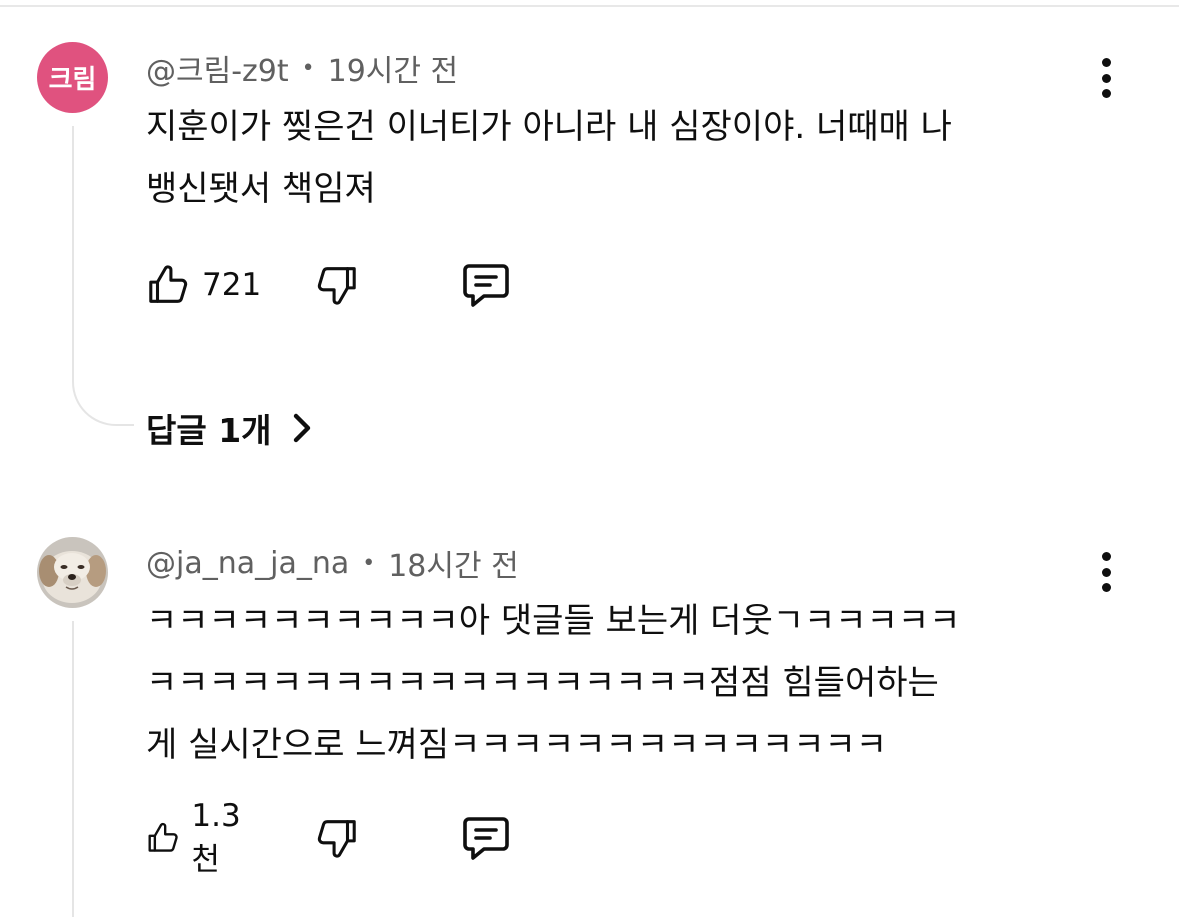 The width and height of the screenshot is (1179, 917). I want to click on top-divider, so click(589, 6).